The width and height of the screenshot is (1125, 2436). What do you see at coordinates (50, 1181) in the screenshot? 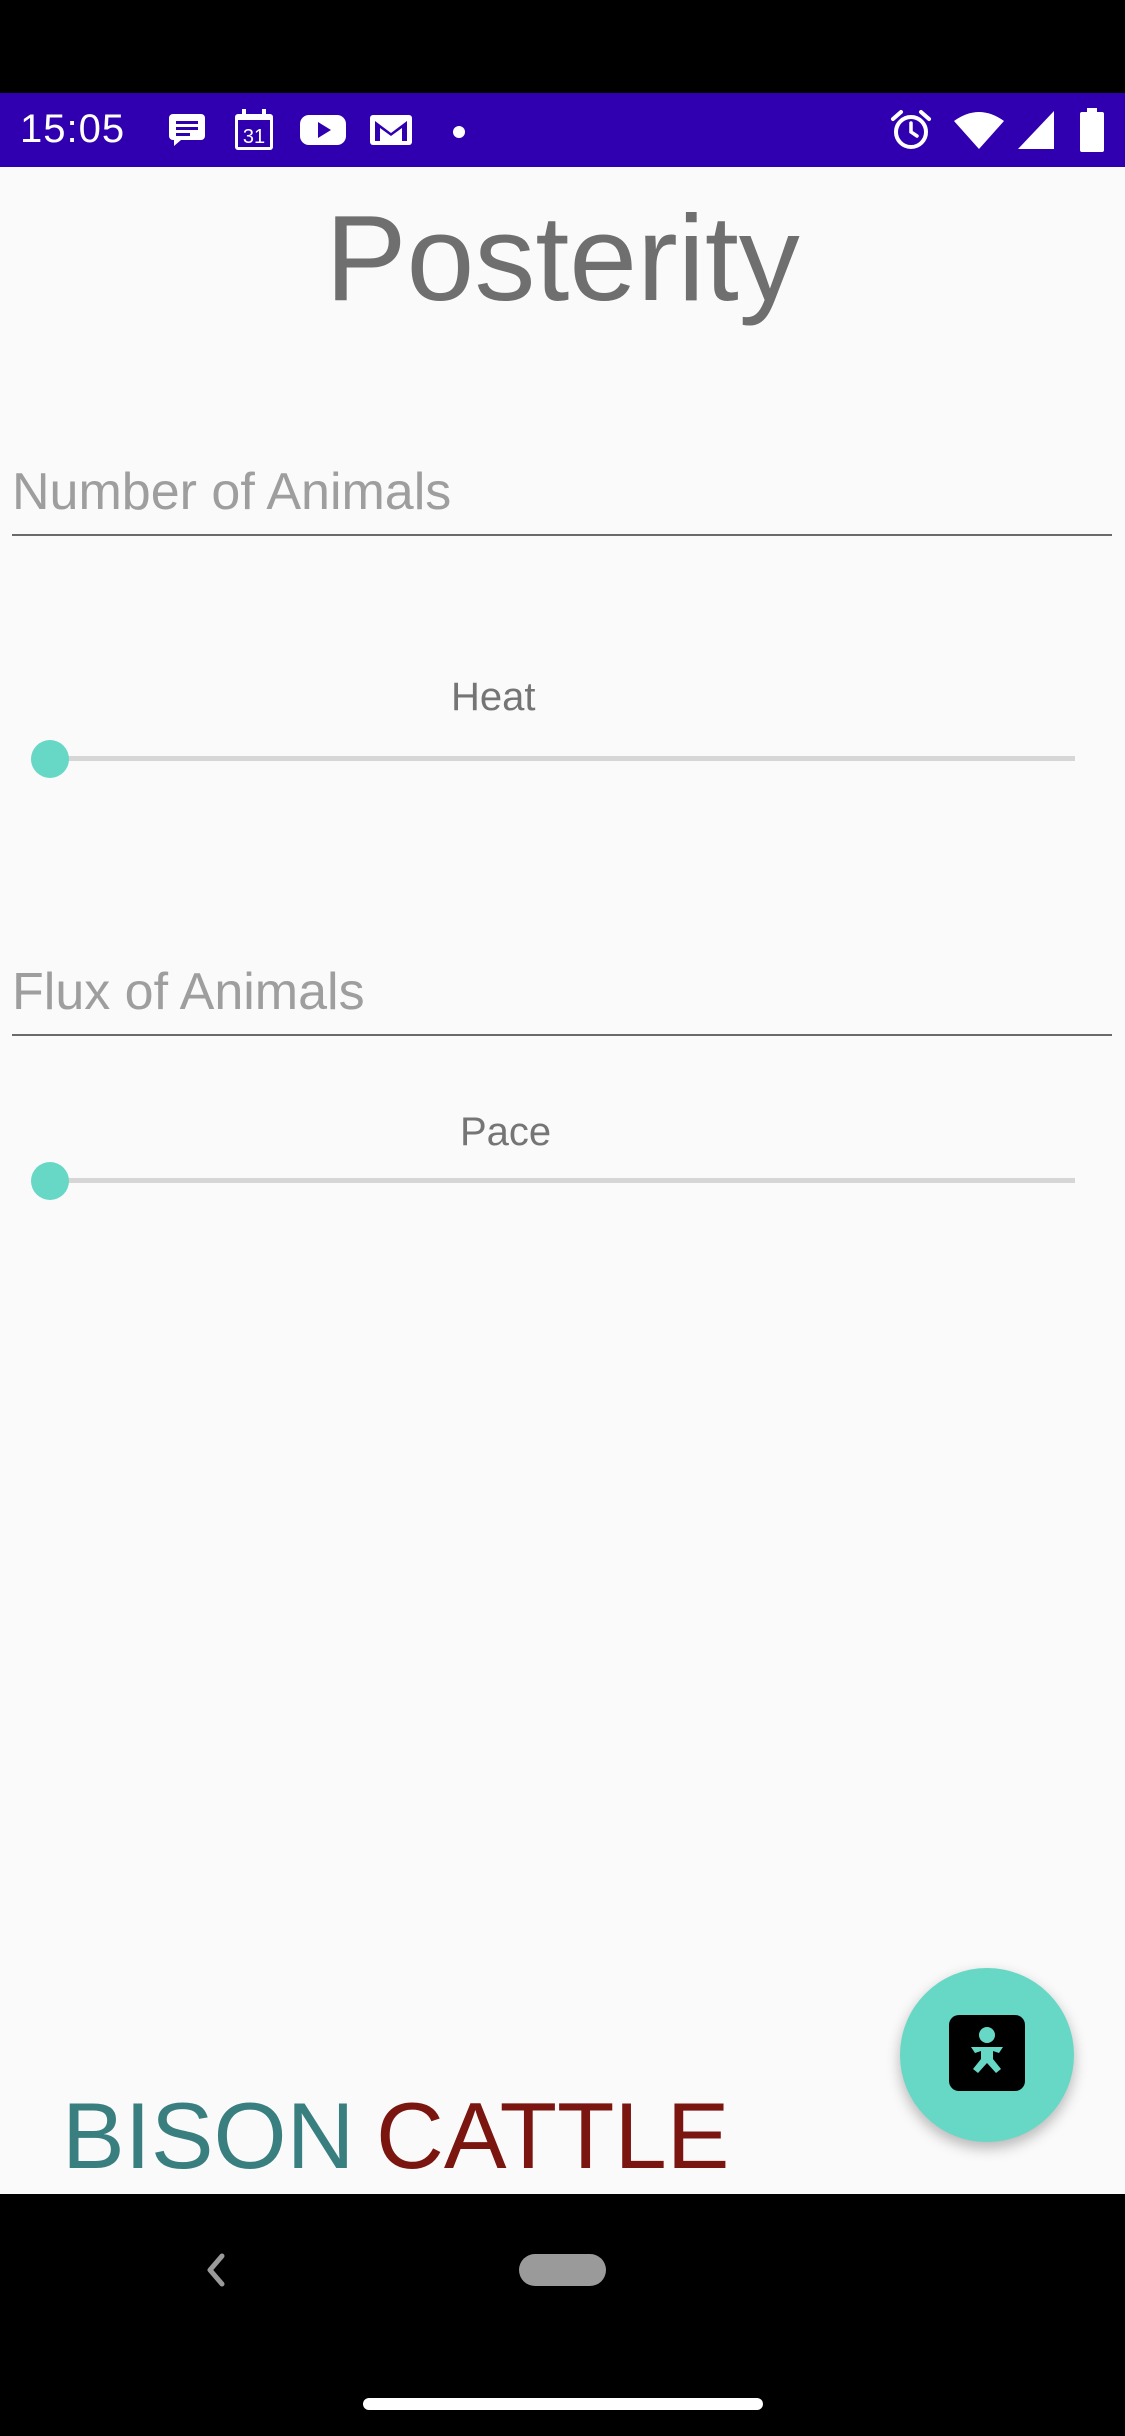
I see `pace-slider-thumb` at bounding box center [50, 1181].